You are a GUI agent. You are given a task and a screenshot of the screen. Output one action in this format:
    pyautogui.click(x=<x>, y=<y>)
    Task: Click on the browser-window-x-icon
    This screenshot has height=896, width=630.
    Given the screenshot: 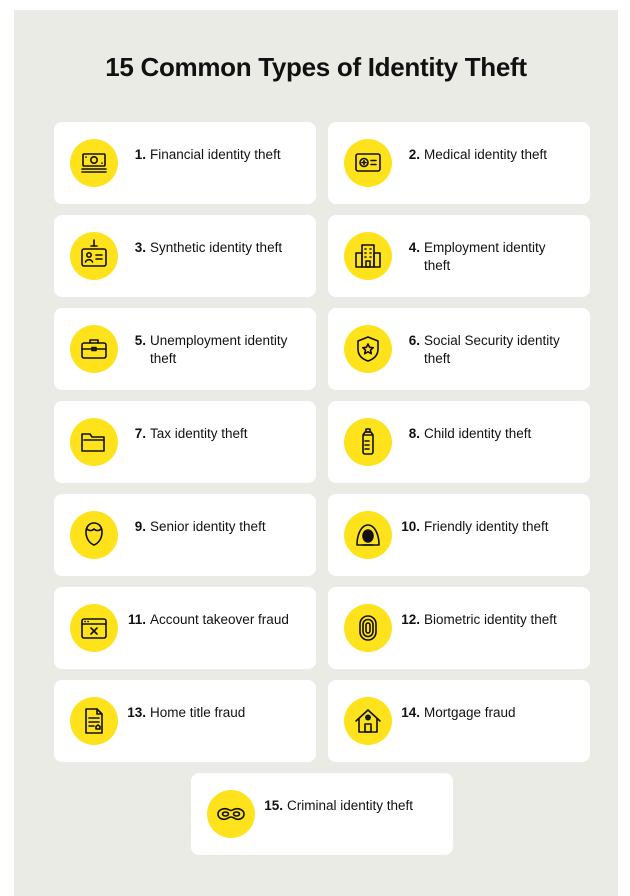 What is the action you would take?
    pyautogui.click(x=94, y=628)
    